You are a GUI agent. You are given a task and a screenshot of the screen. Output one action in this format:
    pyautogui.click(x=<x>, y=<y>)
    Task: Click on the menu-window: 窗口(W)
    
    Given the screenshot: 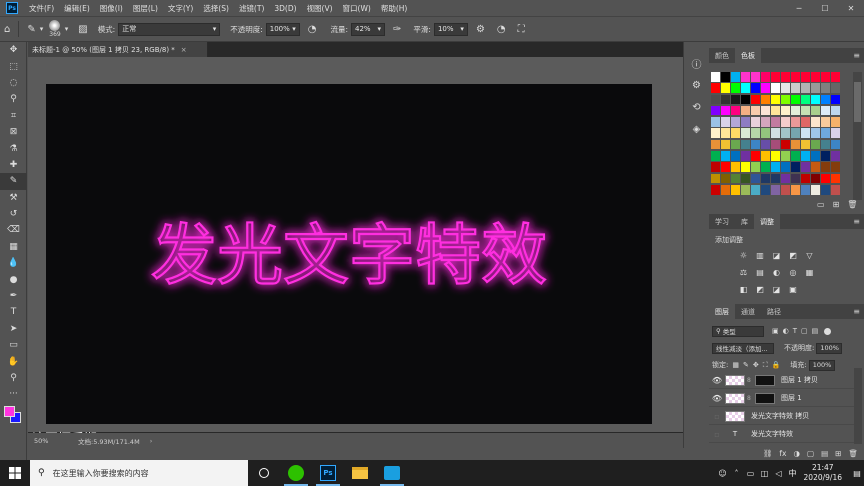 What is the action you would take?
    pyautogui.click(x=357, y=8)
    